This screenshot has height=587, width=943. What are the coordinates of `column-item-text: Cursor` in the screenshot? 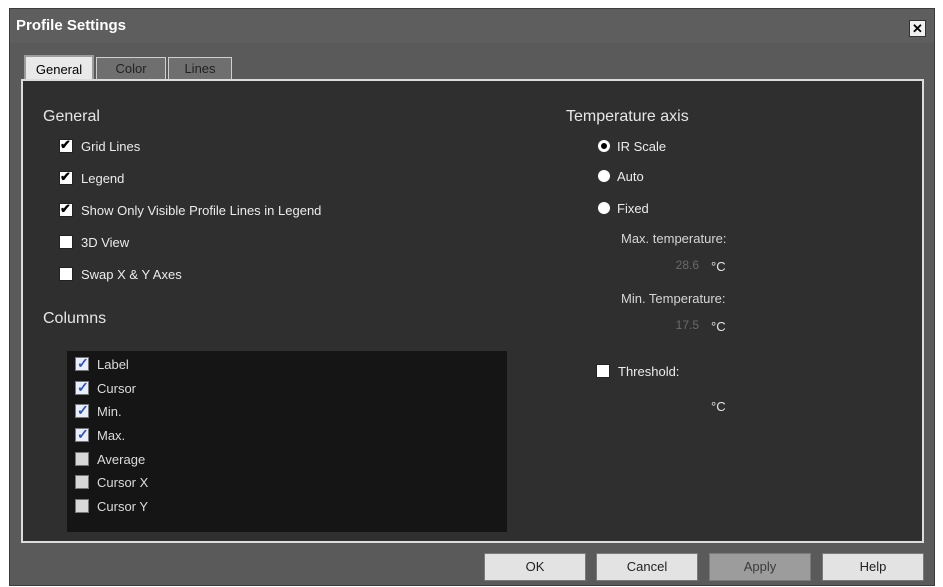 It's located at (117, 388).